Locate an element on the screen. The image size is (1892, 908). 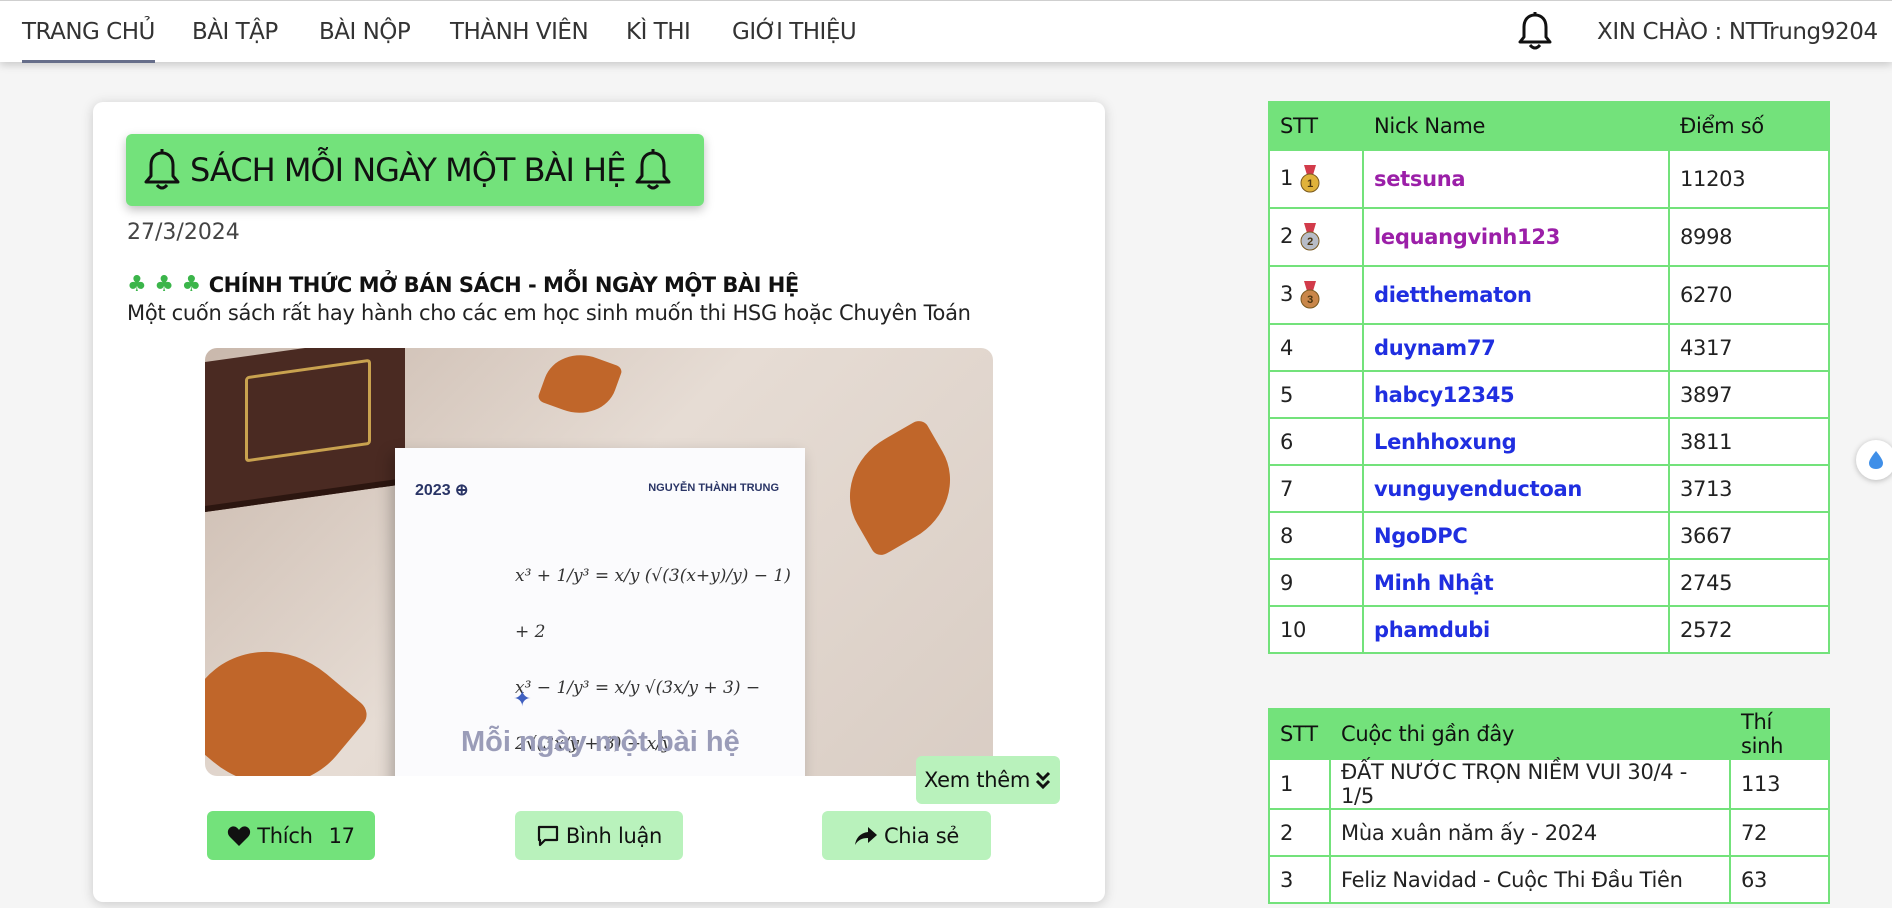
book-decoration is located at coordinates (305, 430).